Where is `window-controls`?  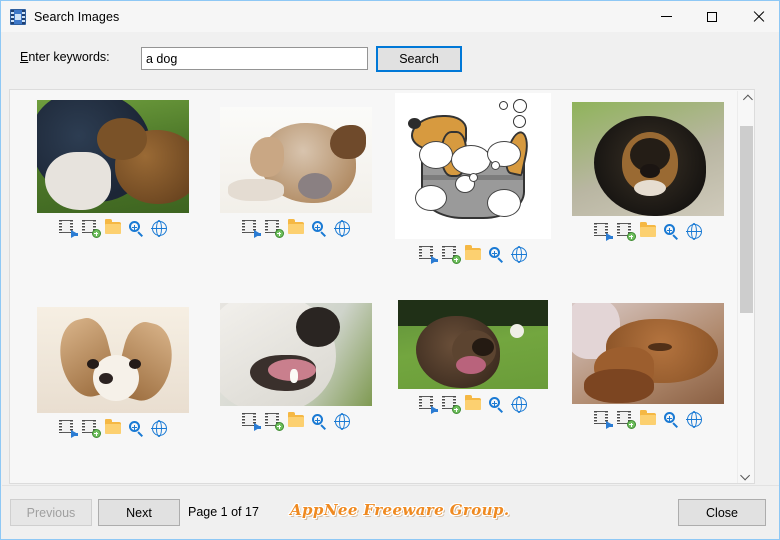
window-controls is located at coordinates (711, 16).